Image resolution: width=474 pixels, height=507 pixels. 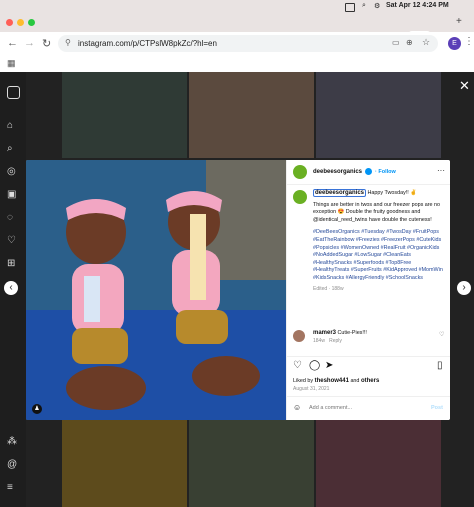 What do you see at coordinates (237, 7) in the screenshot?
I see `system-status-bar: ⌕ ⚙ Sat Apr 12 4:24 PM` at bounding box center [237, 7].